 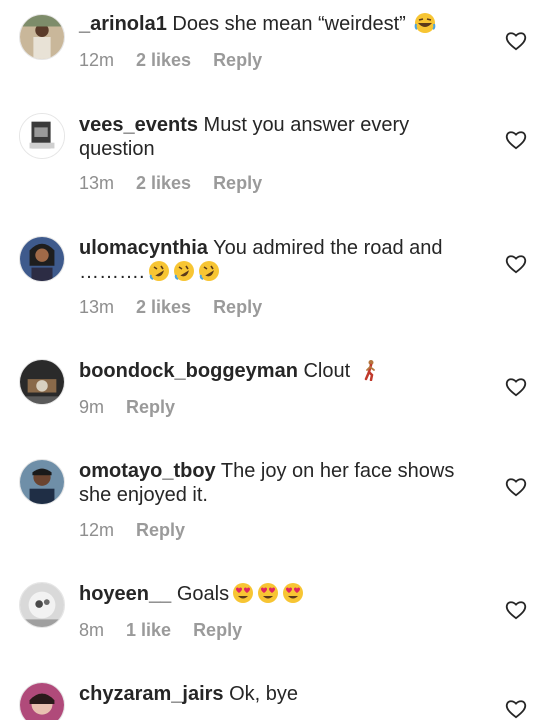 I want to click on comment-meta: 12m Reply, so click(x=143, y=530).